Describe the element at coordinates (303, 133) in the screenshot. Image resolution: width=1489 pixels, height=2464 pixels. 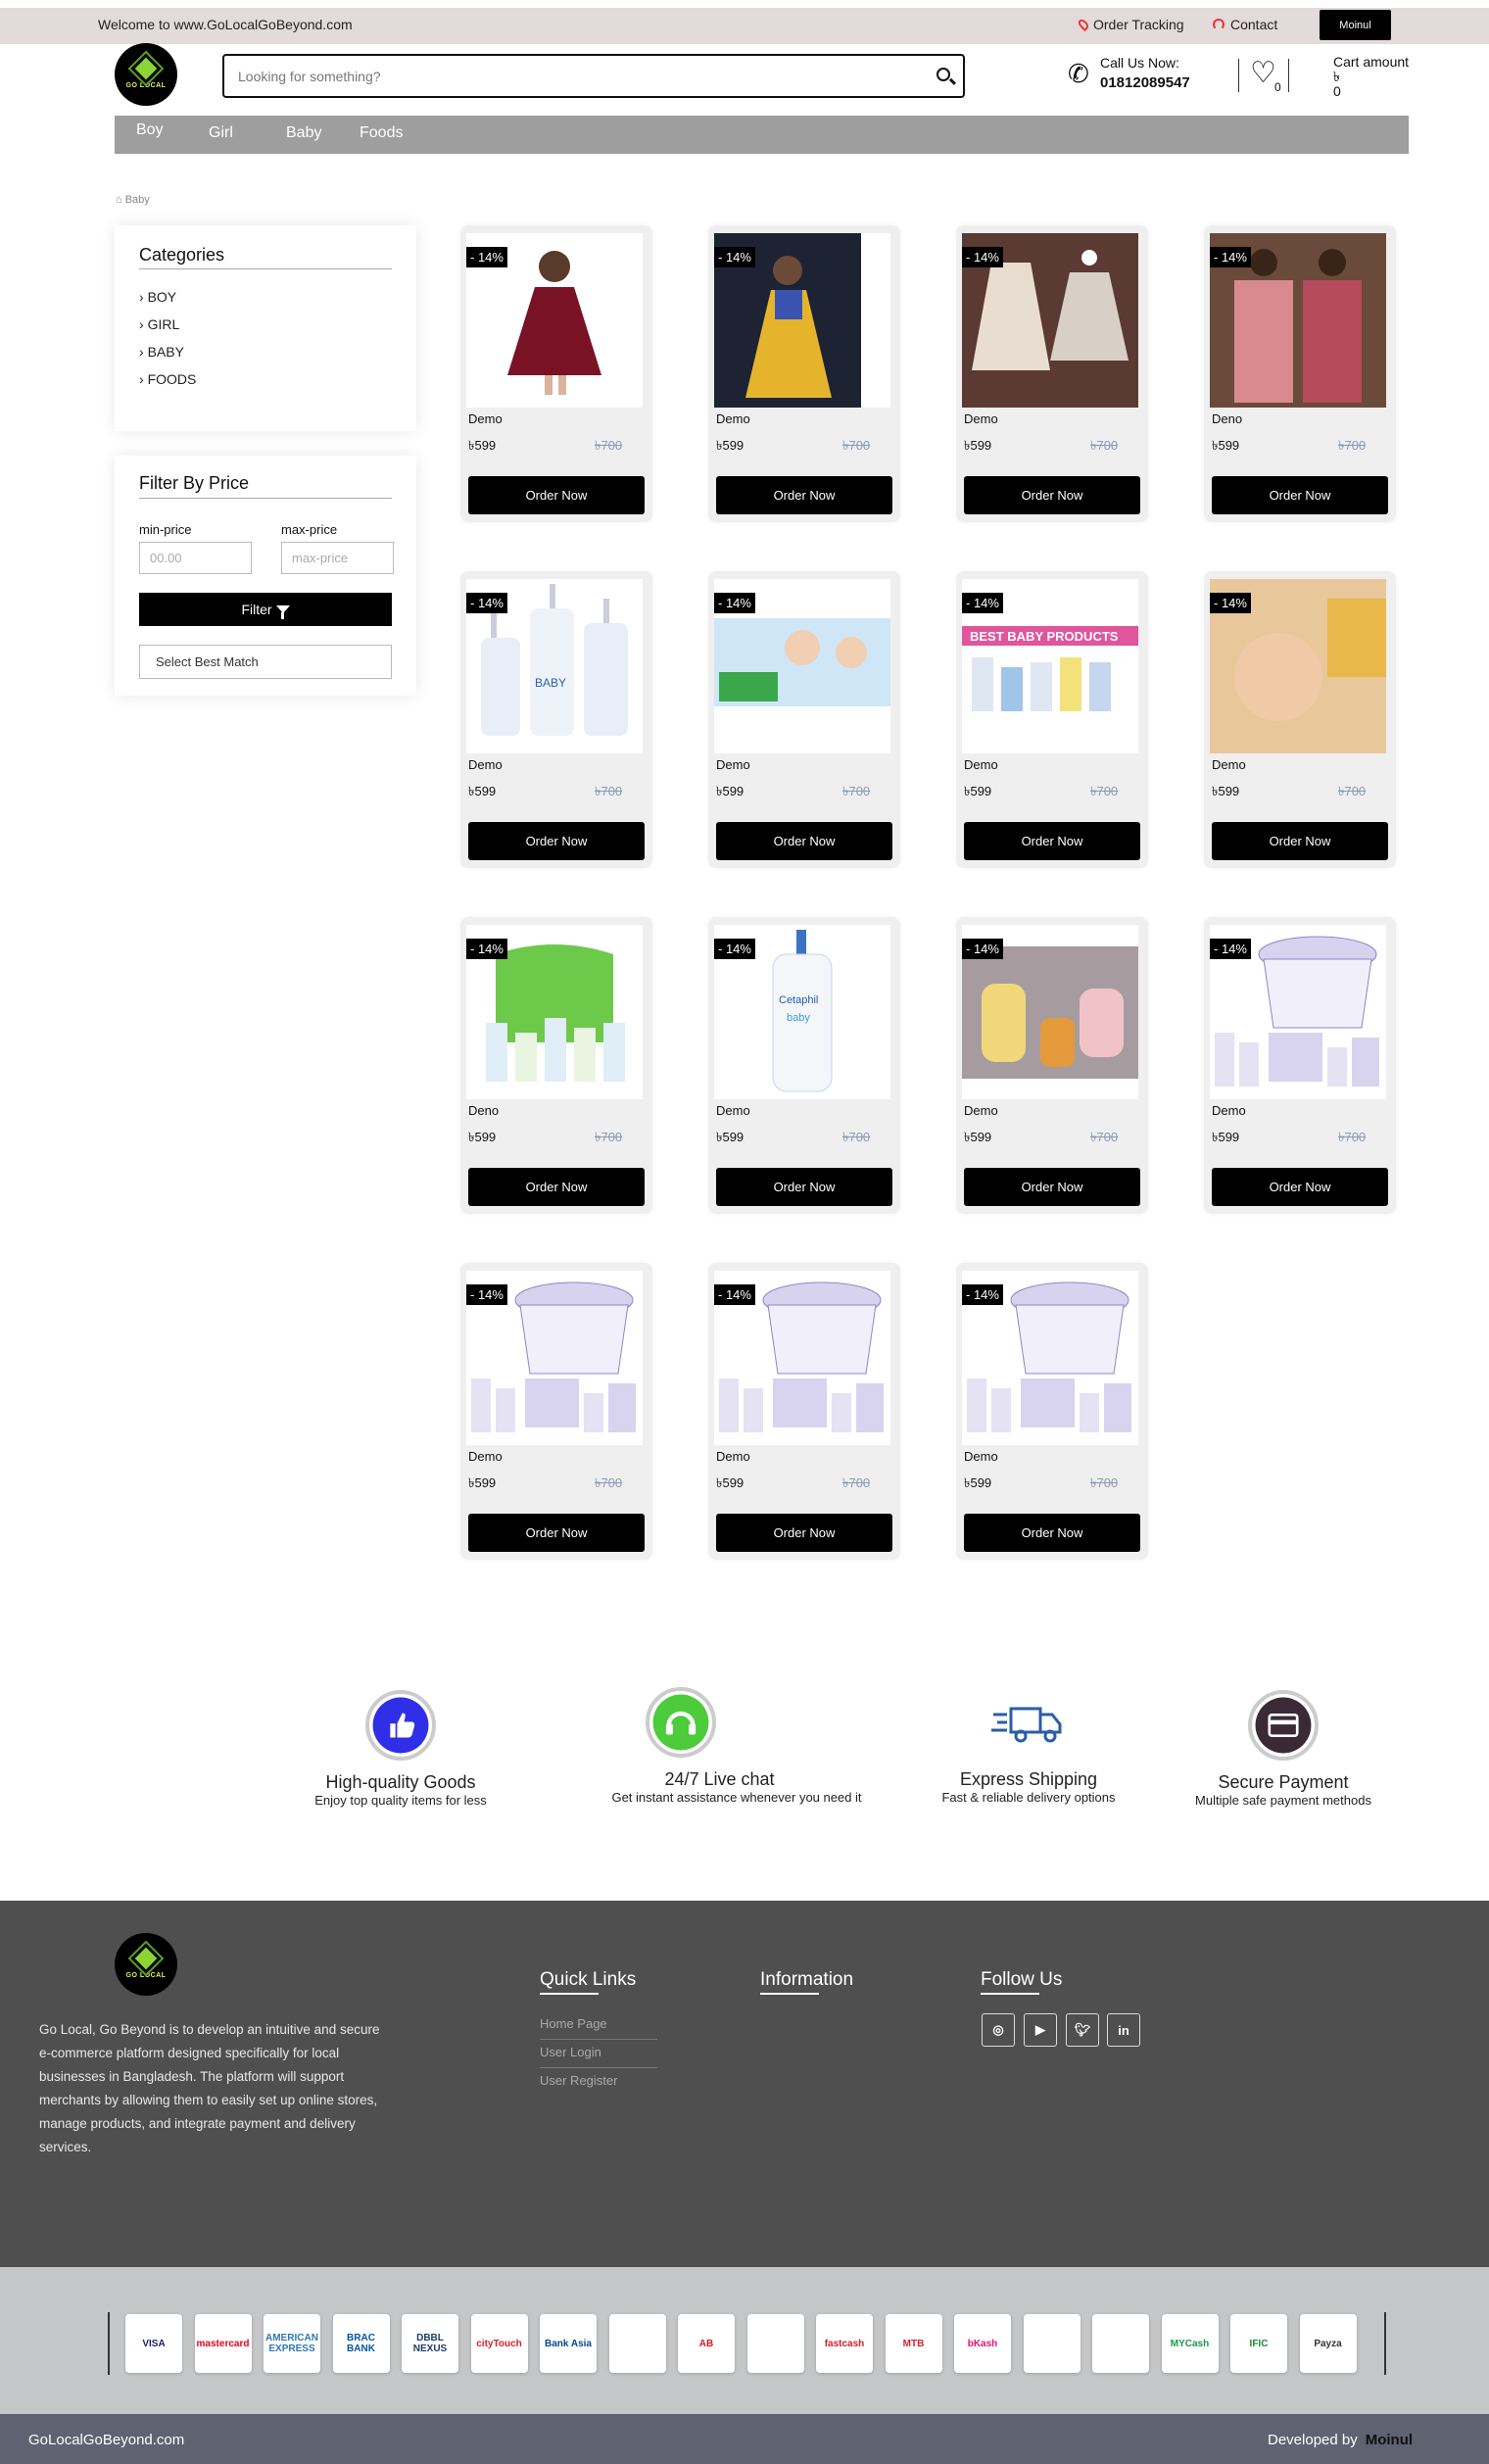
I see `nav-item-baby: Baby` at that location.